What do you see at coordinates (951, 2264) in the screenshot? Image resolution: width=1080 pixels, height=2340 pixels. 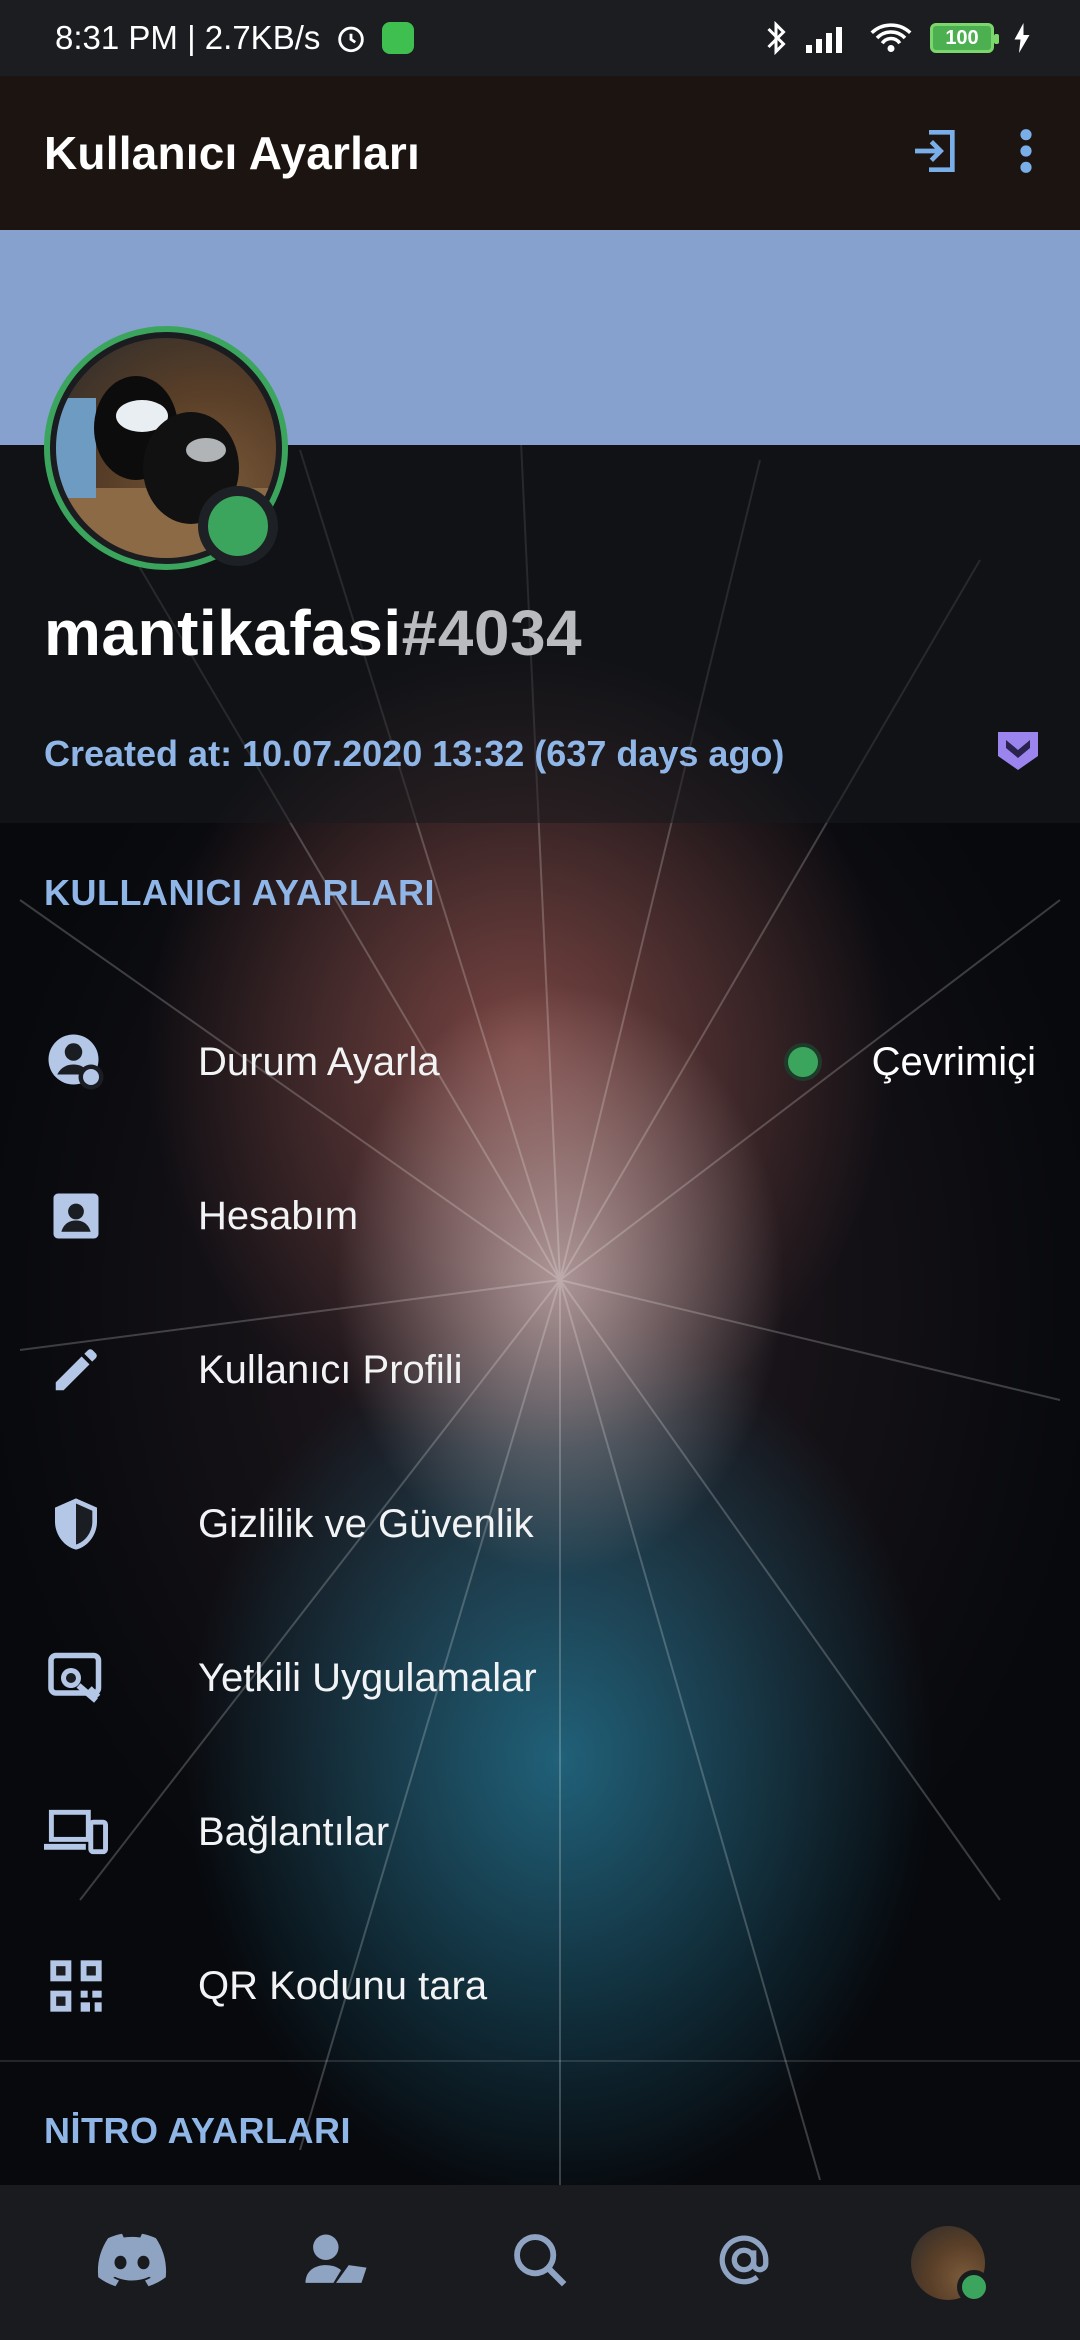 I see `profile-avatar` at bounding box center [951, 2264].